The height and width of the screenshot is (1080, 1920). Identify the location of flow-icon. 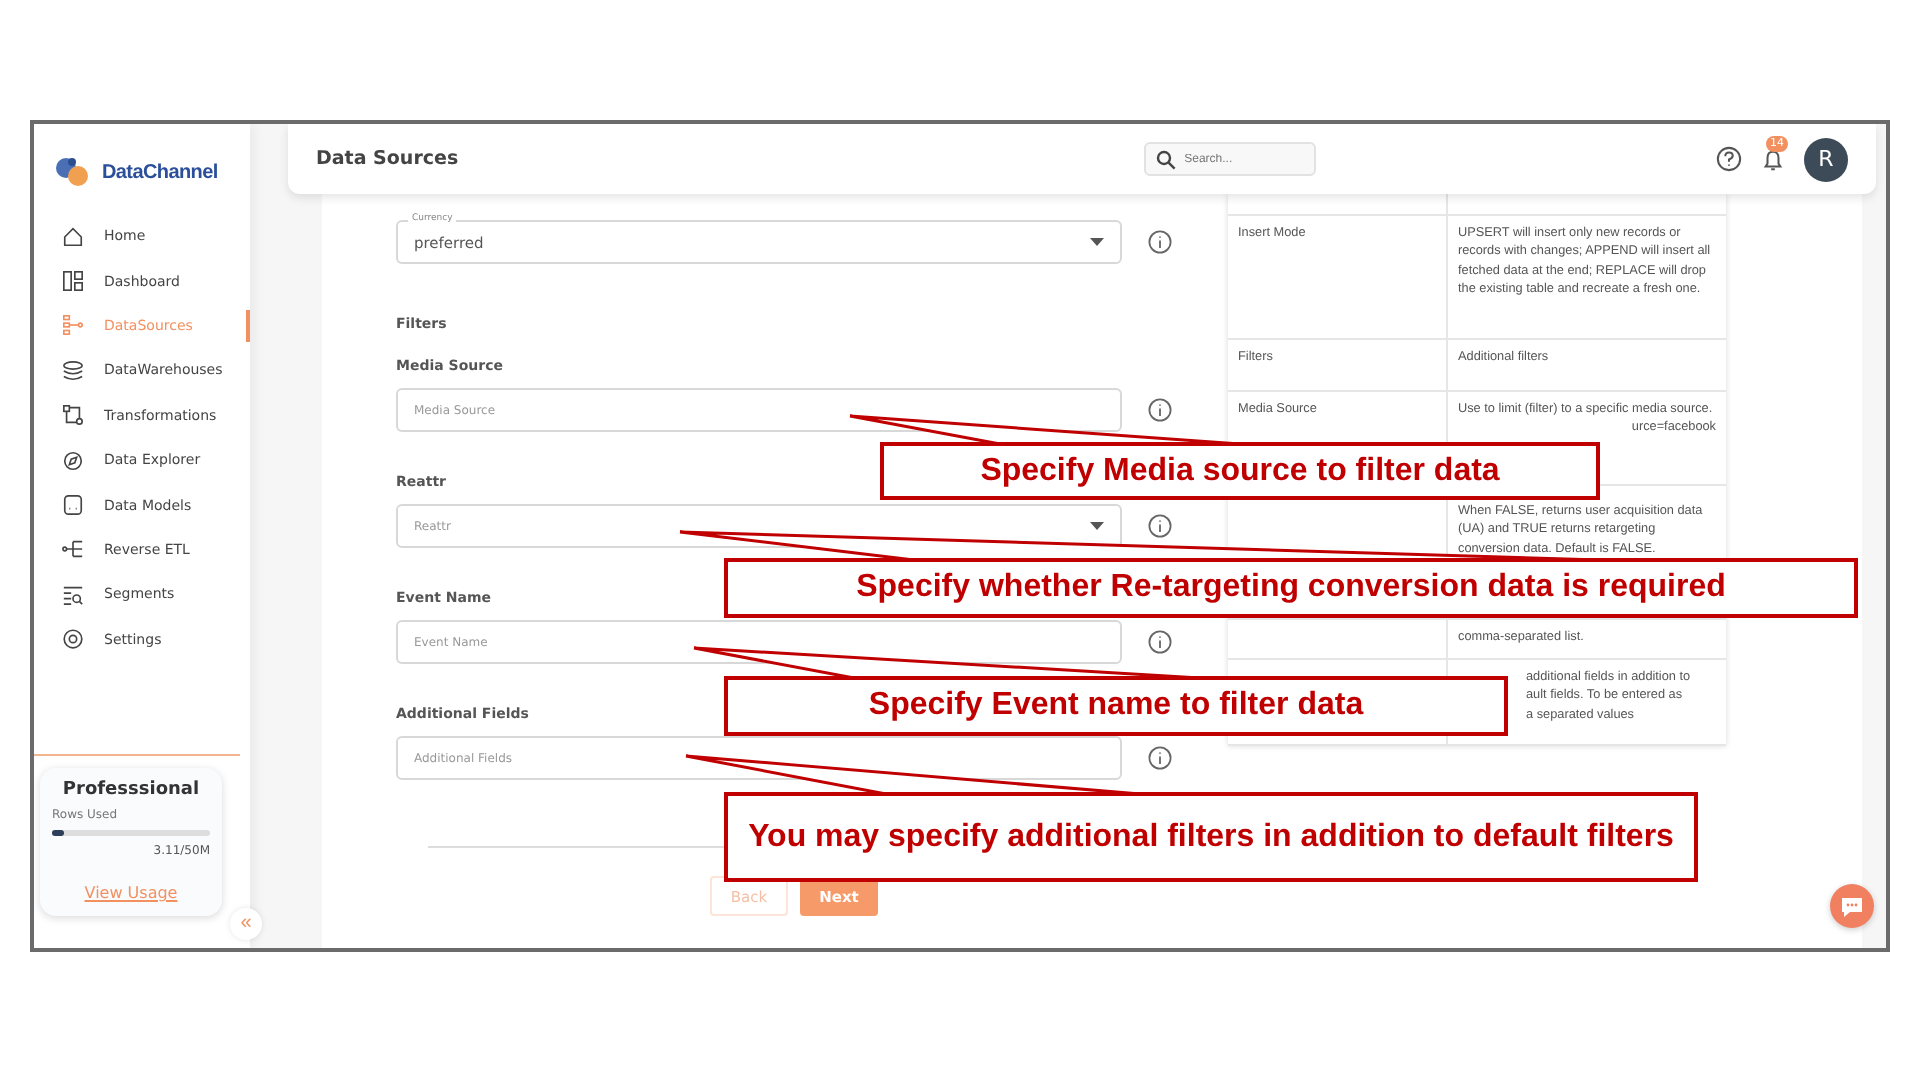
(73, 325).